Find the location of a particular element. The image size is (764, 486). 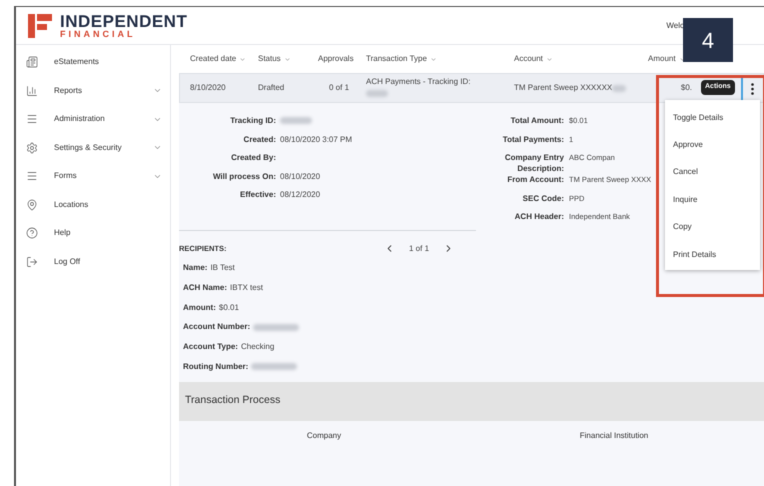

more-icon is located at coordinates (752, 89).